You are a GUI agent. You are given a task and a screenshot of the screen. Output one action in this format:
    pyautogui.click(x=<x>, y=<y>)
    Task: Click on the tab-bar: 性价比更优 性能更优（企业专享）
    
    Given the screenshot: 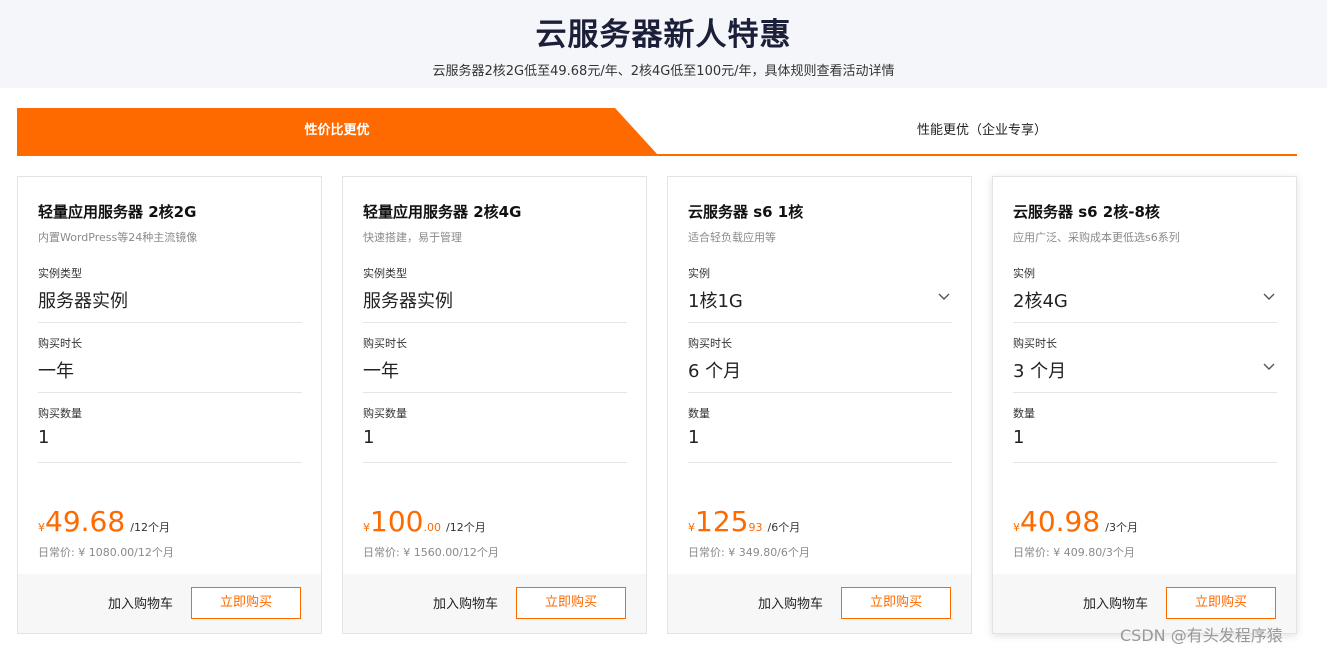 What is the action you would take?
    pyautogui.click(x=657, y=132)
    